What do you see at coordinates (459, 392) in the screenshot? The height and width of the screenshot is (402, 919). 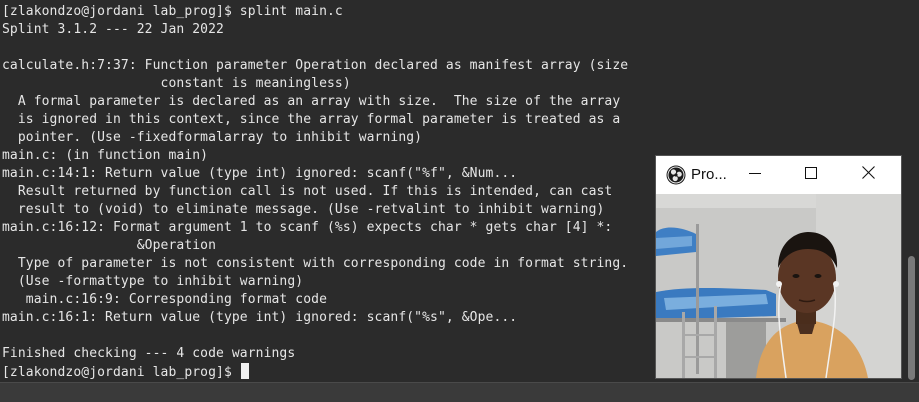 I see `bottom-panel` at bounding box center [459, 392].